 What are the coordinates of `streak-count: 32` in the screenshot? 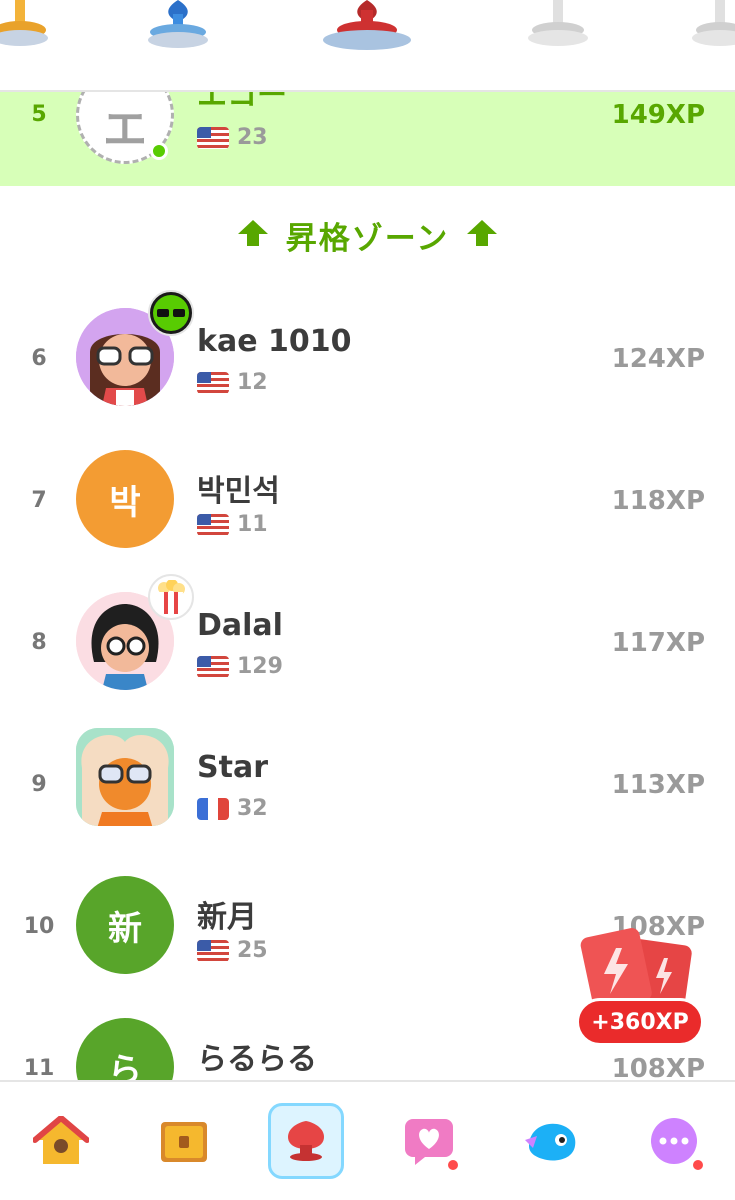 It's located at (252, 808).